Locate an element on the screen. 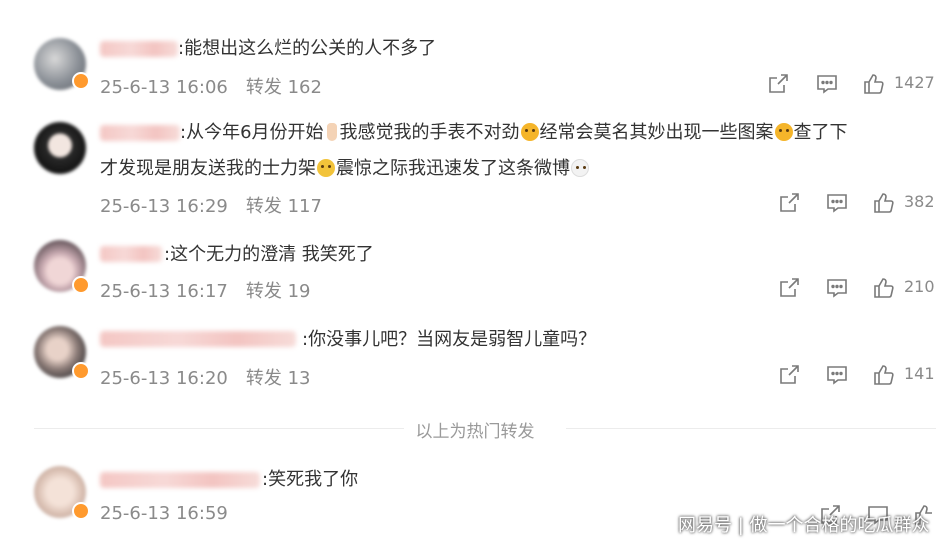 This screenshot has width=950, height=544. comment-text-line-1: :从今年6月份开始 我感觉我的手表不对劲 经常会莫名其妙出现一些图案 查了下 is located at coordinates (514, 133).